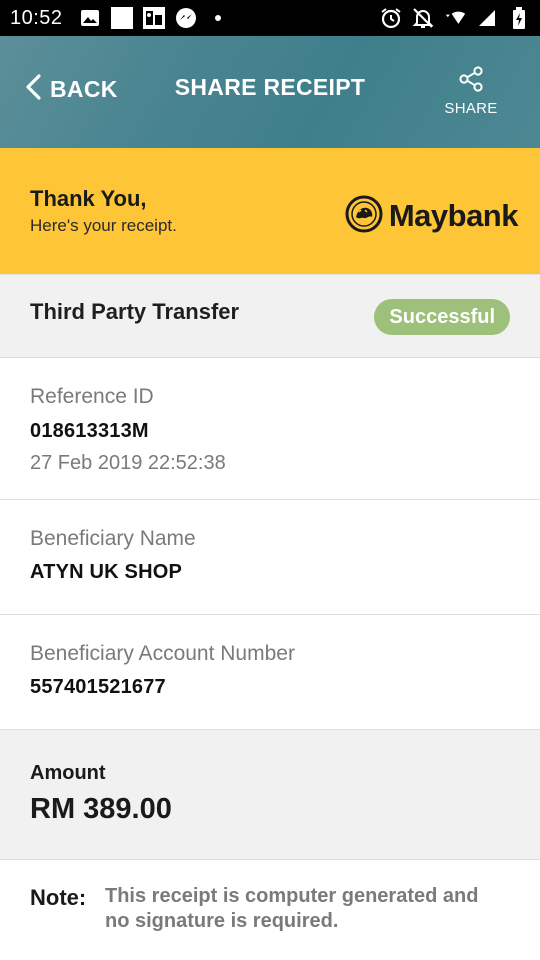  What do you see at coordinates (113, 538) in the screenshot?
I see `beneficiary-name-label: Beneficiary Name` at bounding box center [113, 538].